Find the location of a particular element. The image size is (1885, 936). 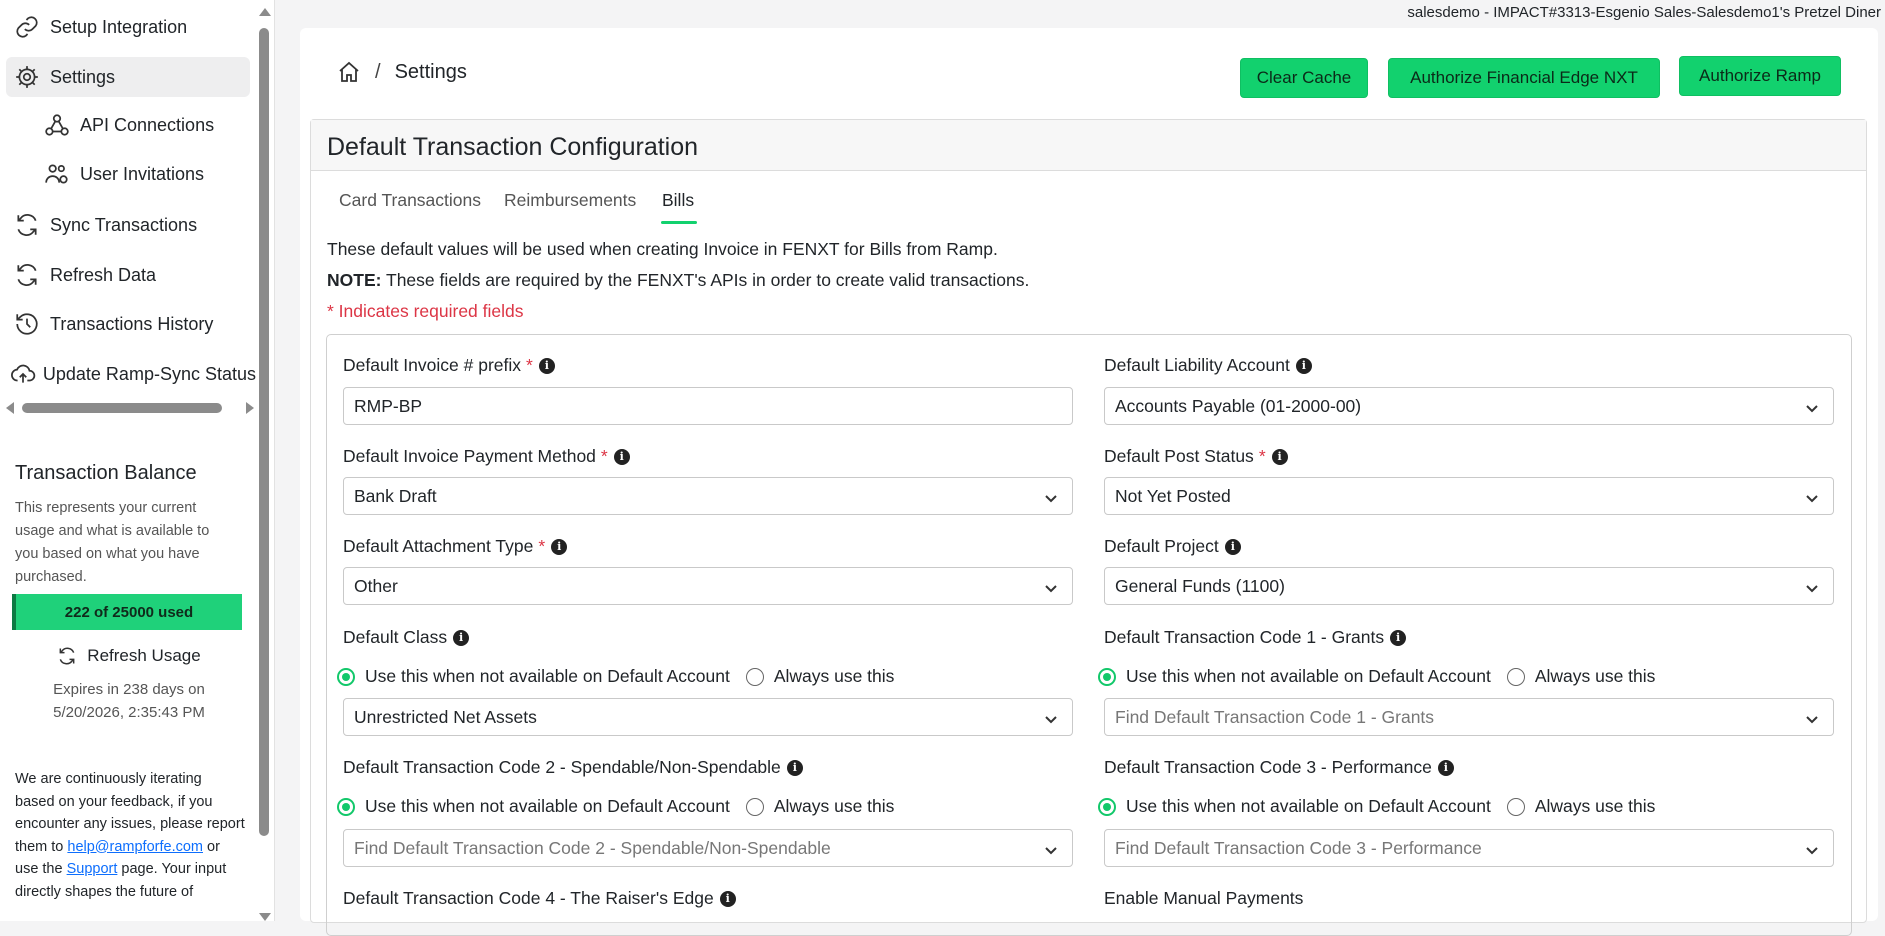

gear-icon is located at coordinates (27, 77).